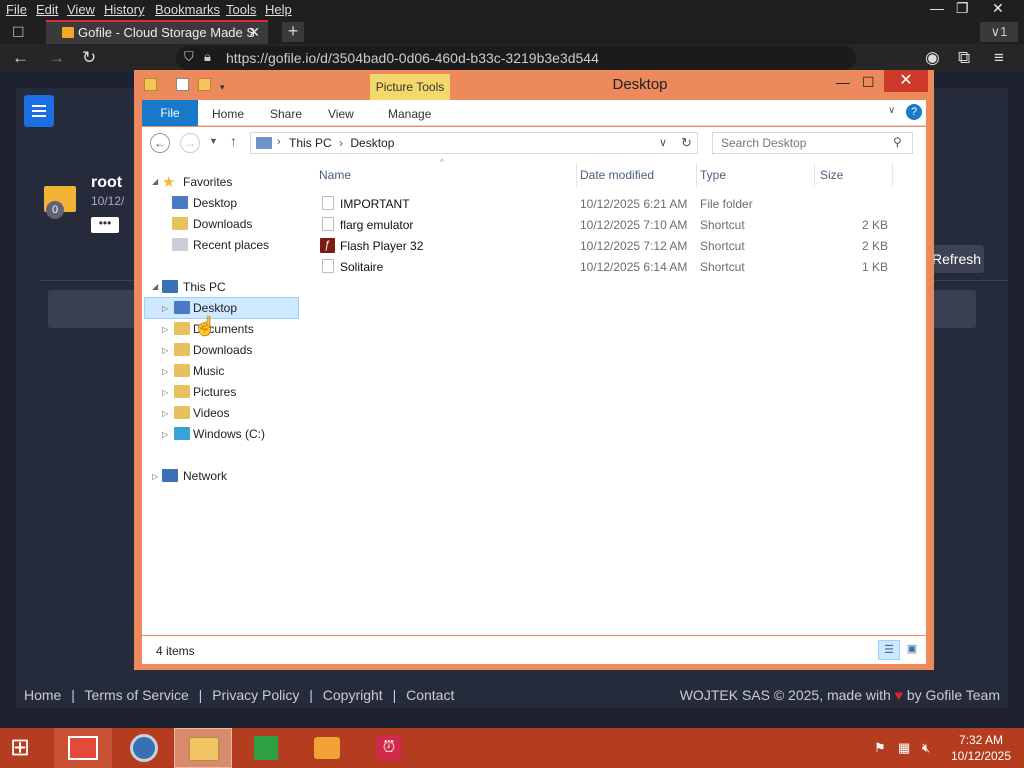 The width and height of the screenshot is (1024, 768). Describe the element at coordinates (105, 225) in the screenshot. I see `more-options-button: •••` at that location.